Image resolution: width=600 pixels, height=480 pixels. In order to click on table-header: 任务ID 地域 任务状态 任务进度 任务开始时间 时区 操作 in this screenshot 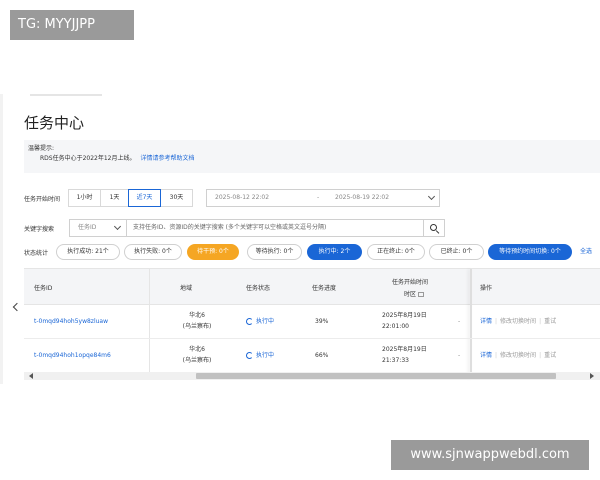, I will do `click(312, 287)`.